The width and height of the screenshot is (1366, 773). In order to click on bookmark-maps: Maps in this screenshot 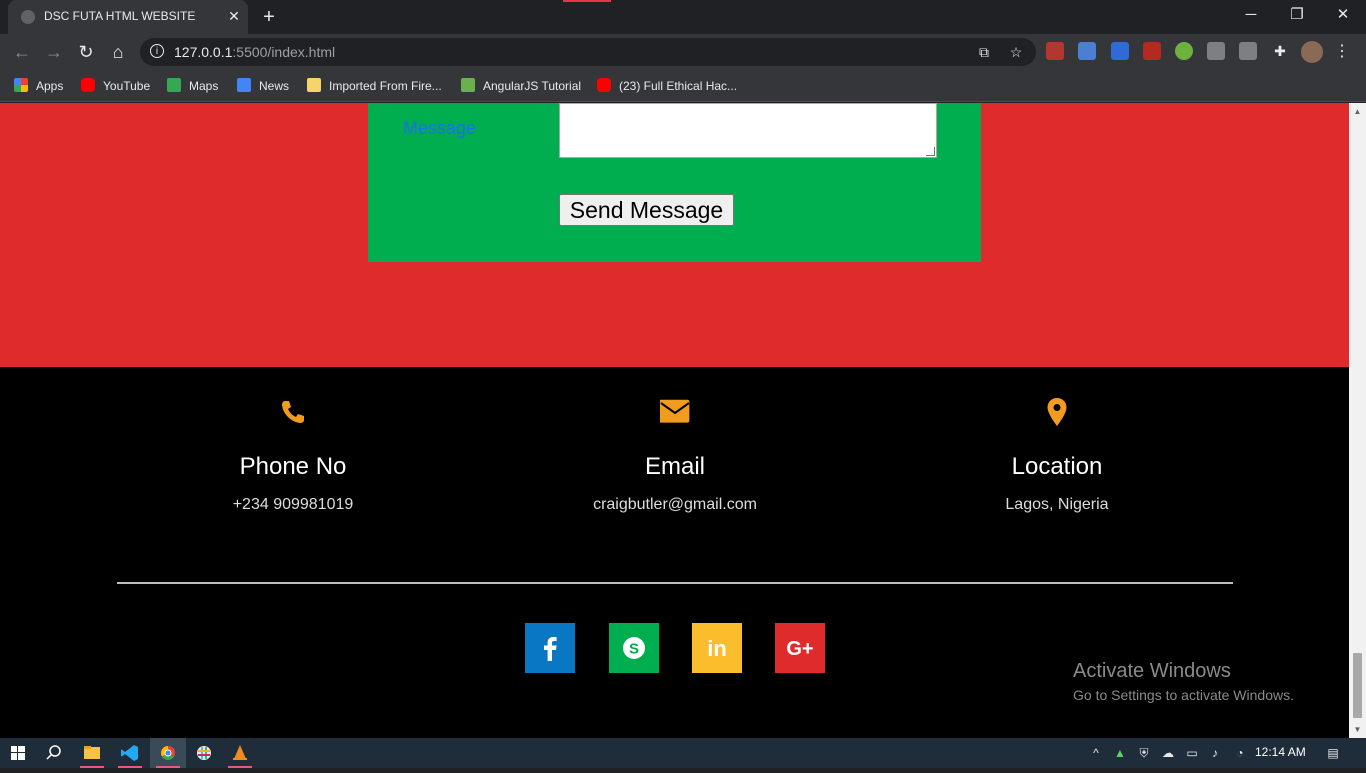, I will do `click(192, 86)`.